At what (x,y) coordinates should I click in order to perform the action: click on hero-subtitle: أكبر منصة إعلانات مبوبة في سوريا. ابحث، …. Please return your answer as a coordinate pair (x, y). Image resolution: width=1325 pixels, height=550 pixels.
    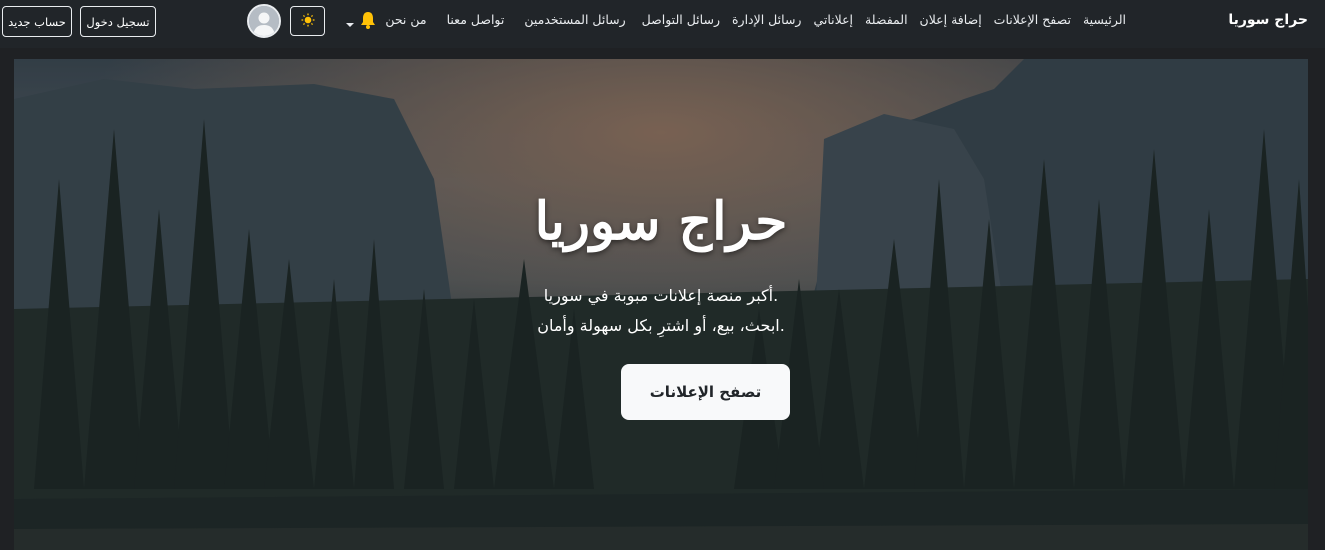
    Looking at the image, I should click on (661, 311).